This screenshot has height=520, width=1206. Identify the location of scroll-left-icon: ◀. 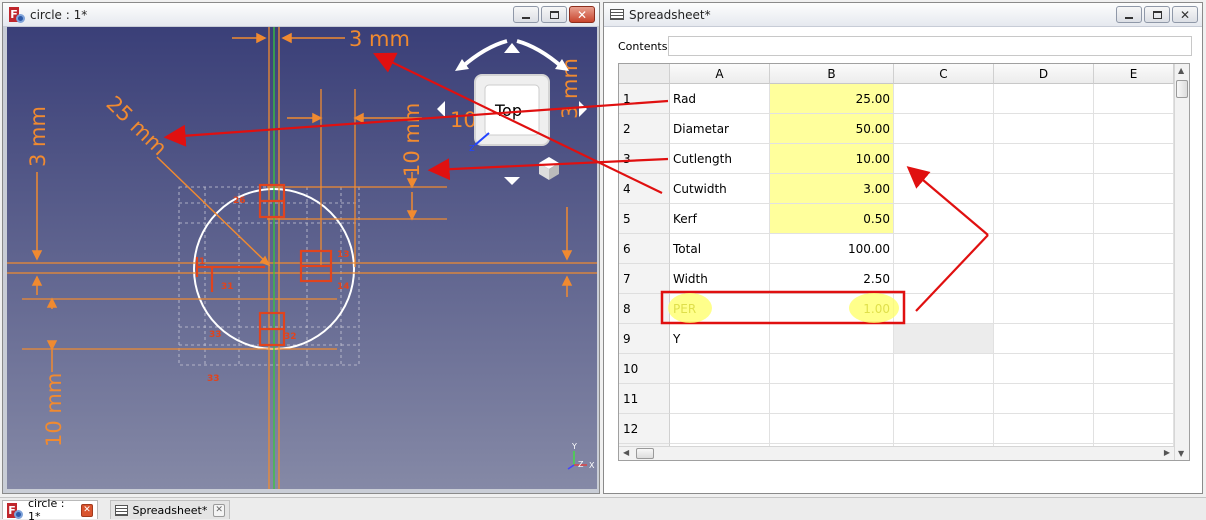
(626, 452).